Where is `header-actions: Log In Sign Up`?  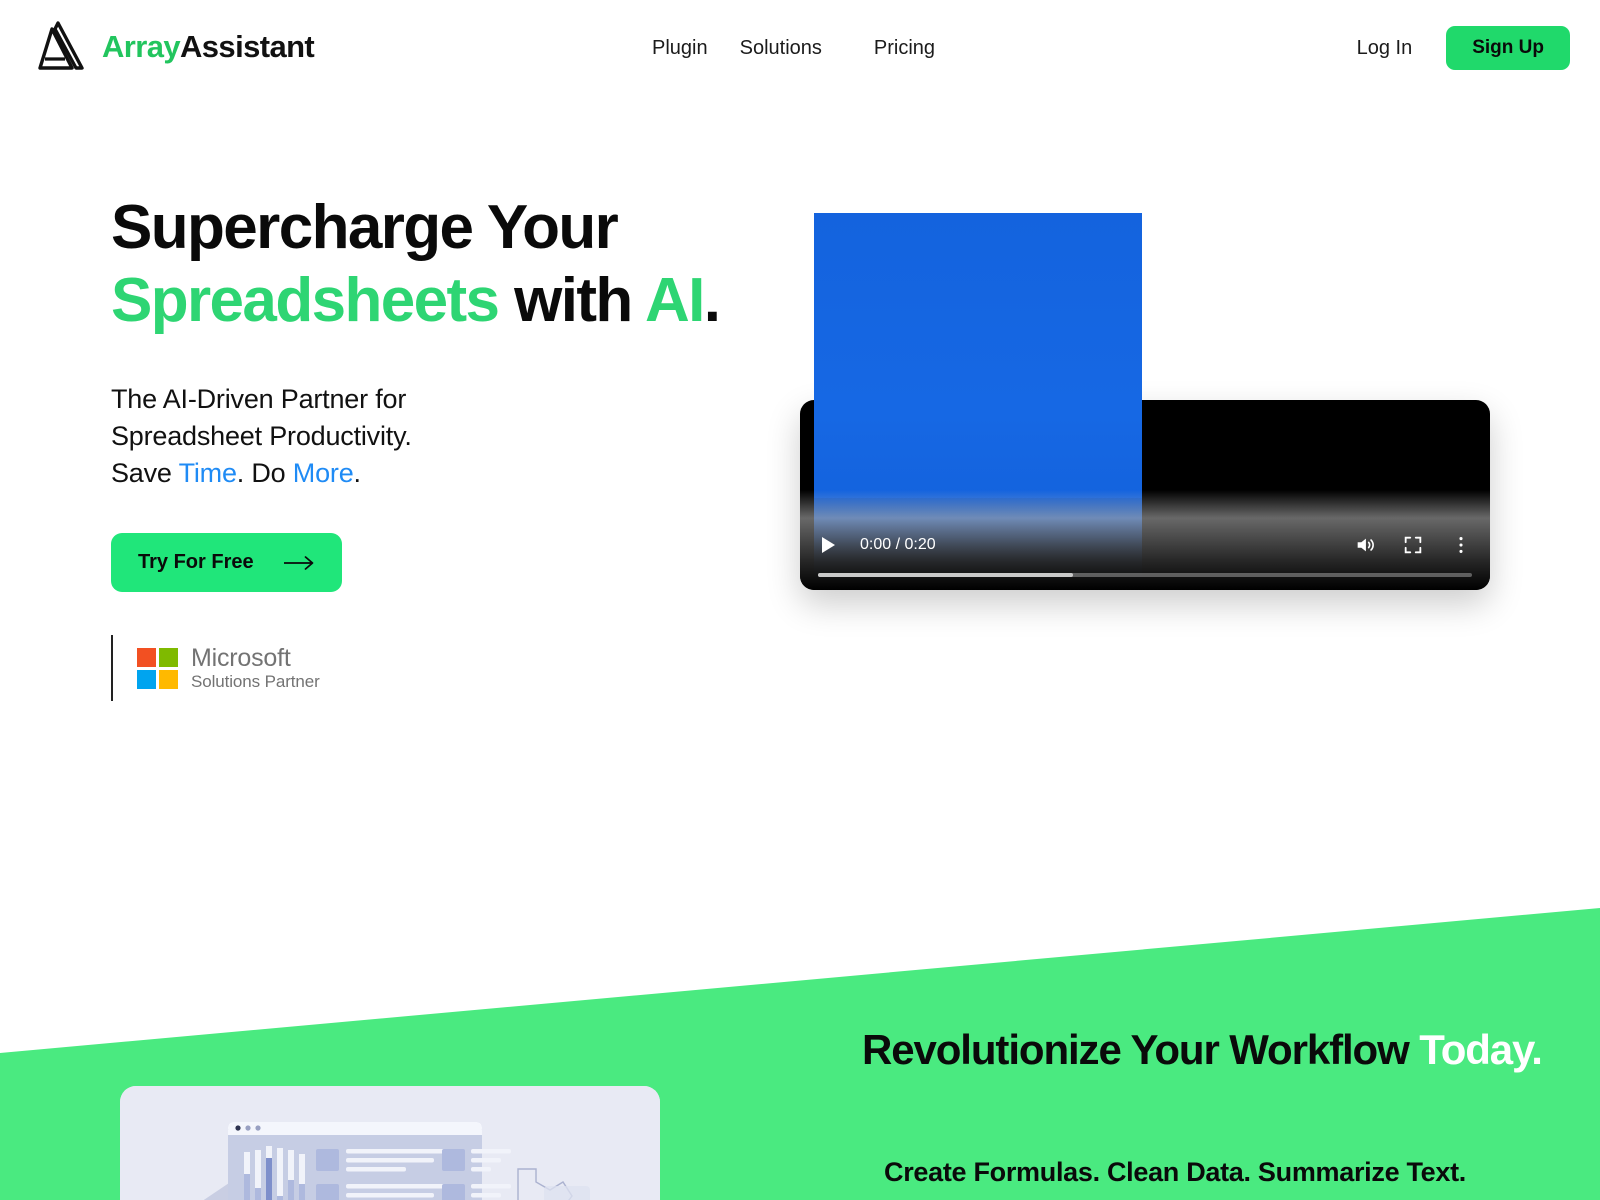
header-actions: Log In Sign Up is located at coordinates (1463, 48).